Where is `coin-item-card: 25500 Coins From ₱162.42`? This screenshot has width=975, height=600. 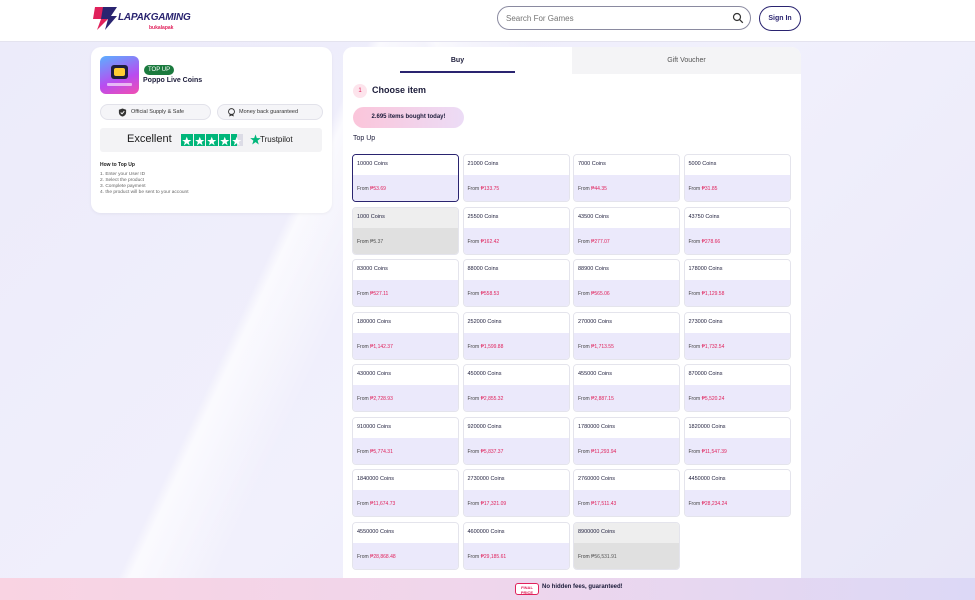
coin-item-card: 25500 Coins From ₱162.42 is located at coordinates (516, 230).